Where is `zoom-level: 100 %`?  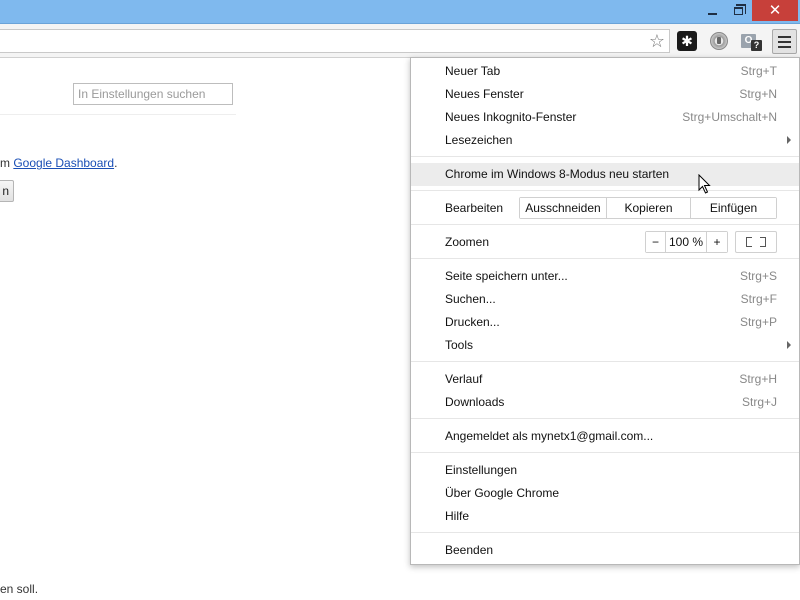 zoom-level: 100 % is located at coordinates (686, 242).